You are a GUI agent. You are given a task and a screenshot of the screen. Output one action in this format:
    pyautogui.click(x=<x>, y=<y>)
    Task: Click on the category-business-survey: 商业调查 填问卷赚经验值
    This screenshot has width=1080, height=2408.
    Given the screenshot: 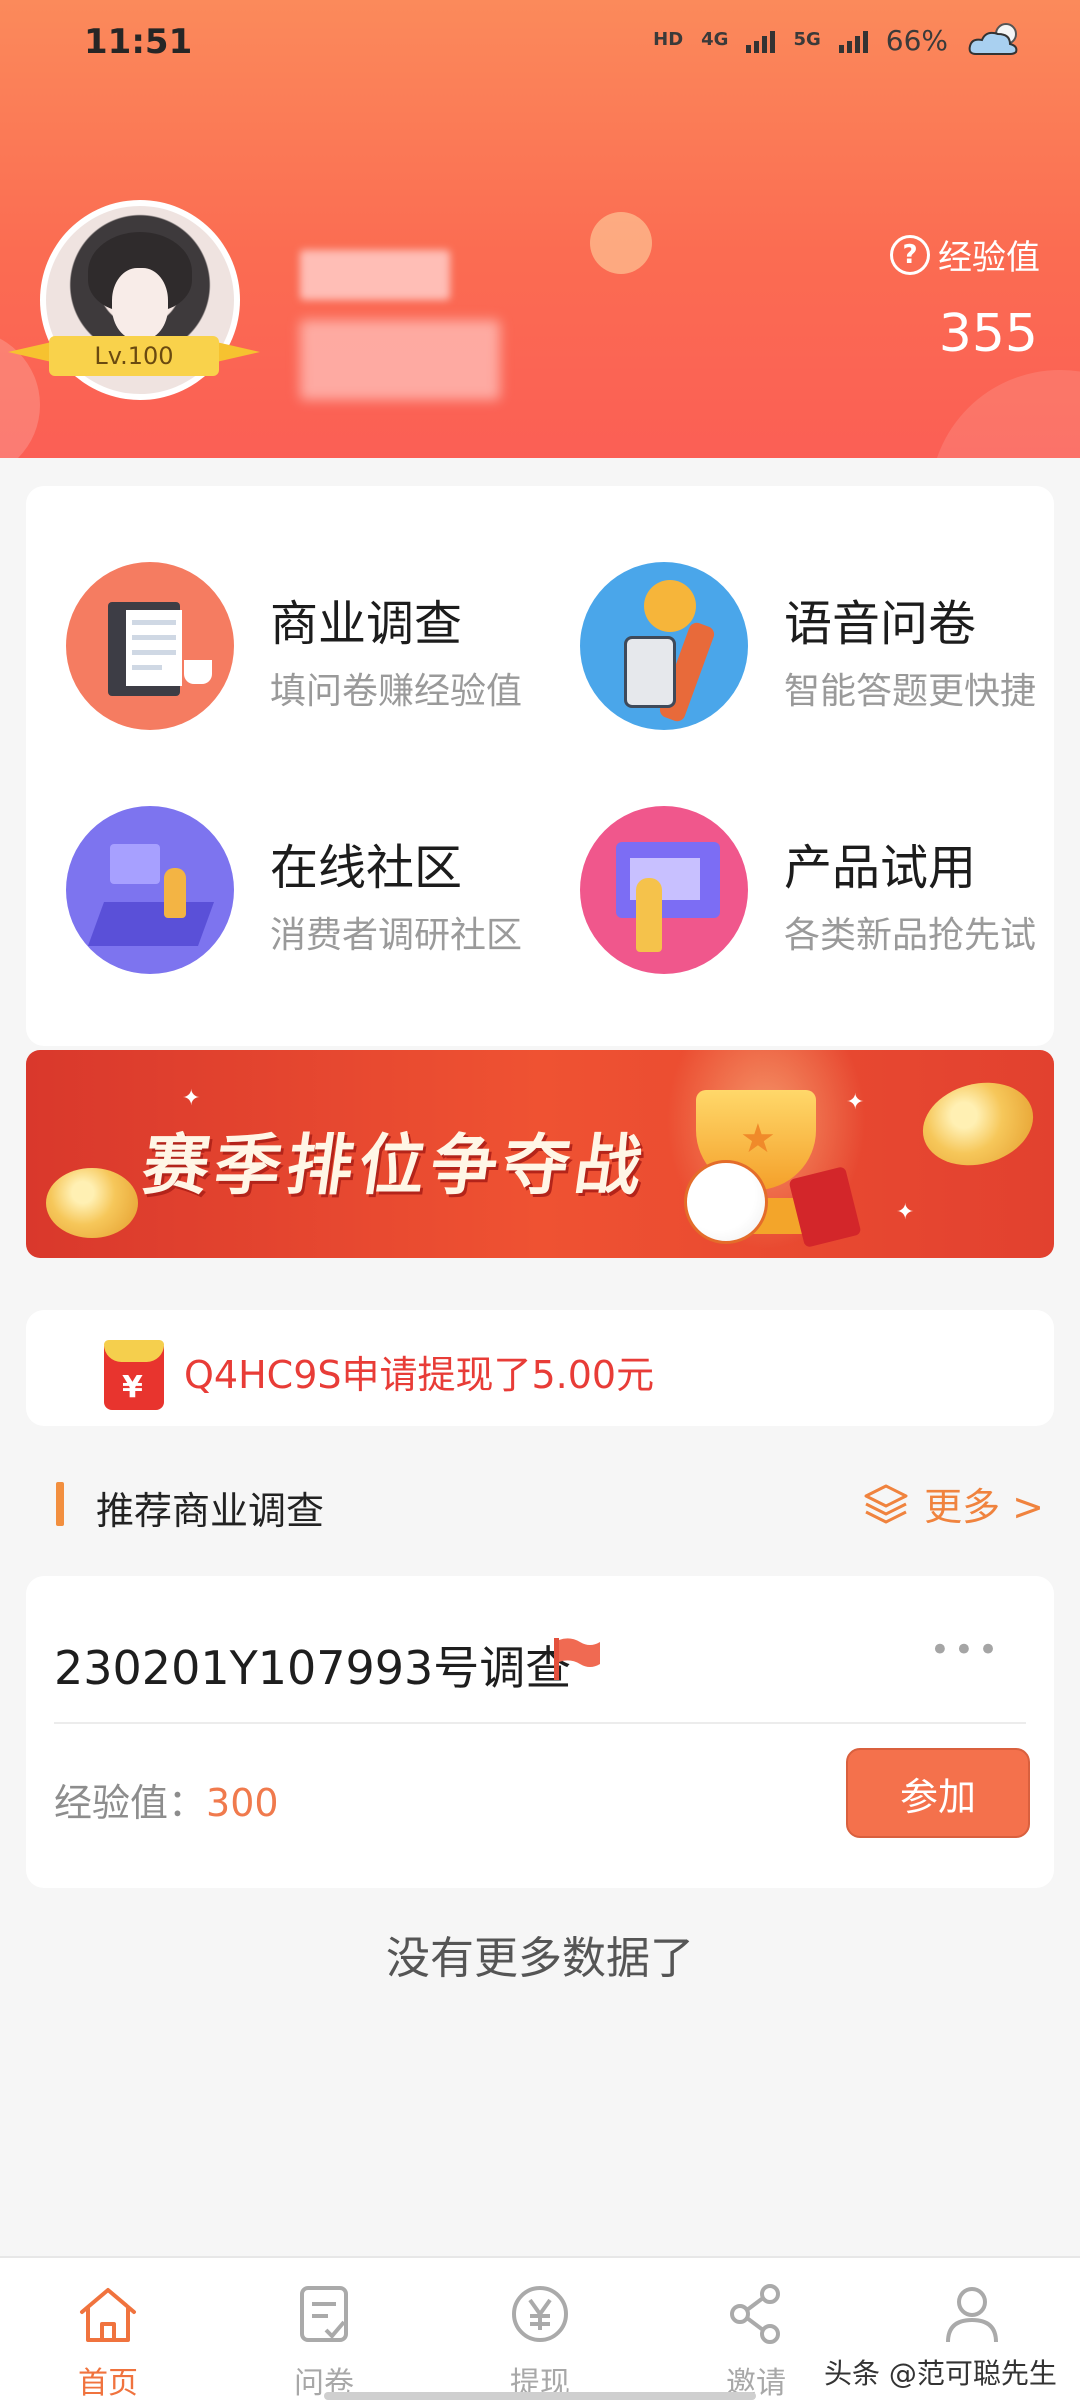 What is the action you would take?
    pyautogui.click(x=296, y=647)
    